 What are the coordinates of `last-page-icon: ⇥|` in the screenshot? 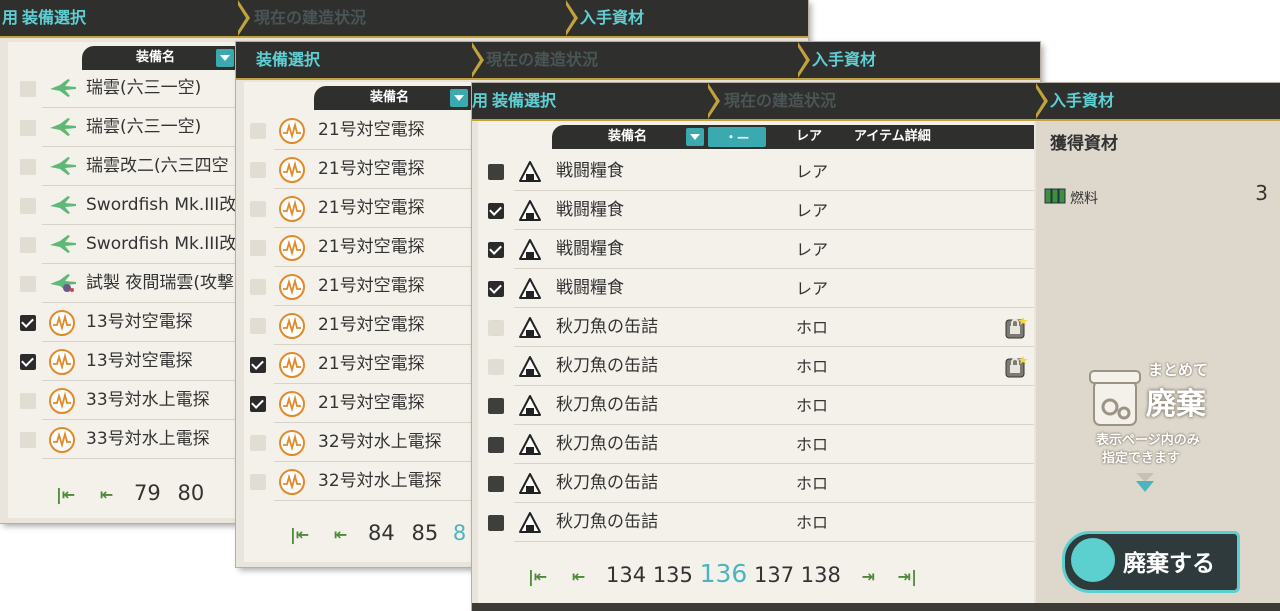 It's located at (907, 577).